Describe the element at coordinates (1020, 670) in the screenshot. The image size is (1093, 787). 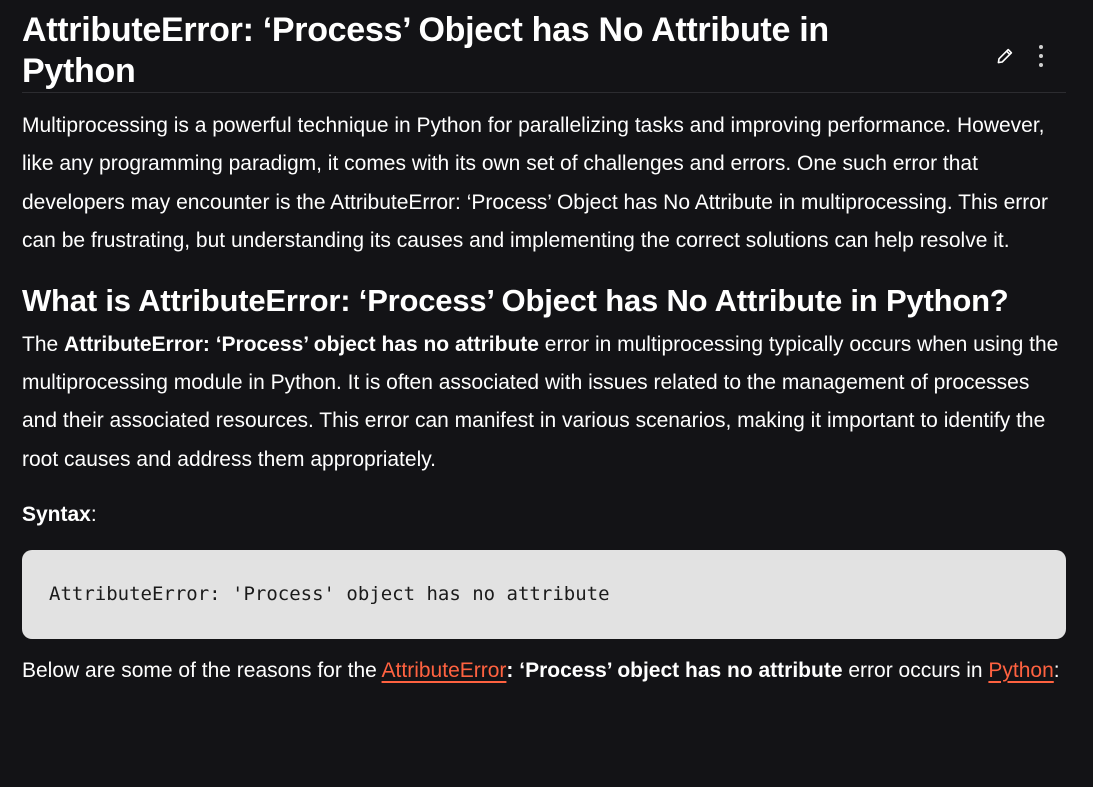
I see `python-link: Python` at that location.